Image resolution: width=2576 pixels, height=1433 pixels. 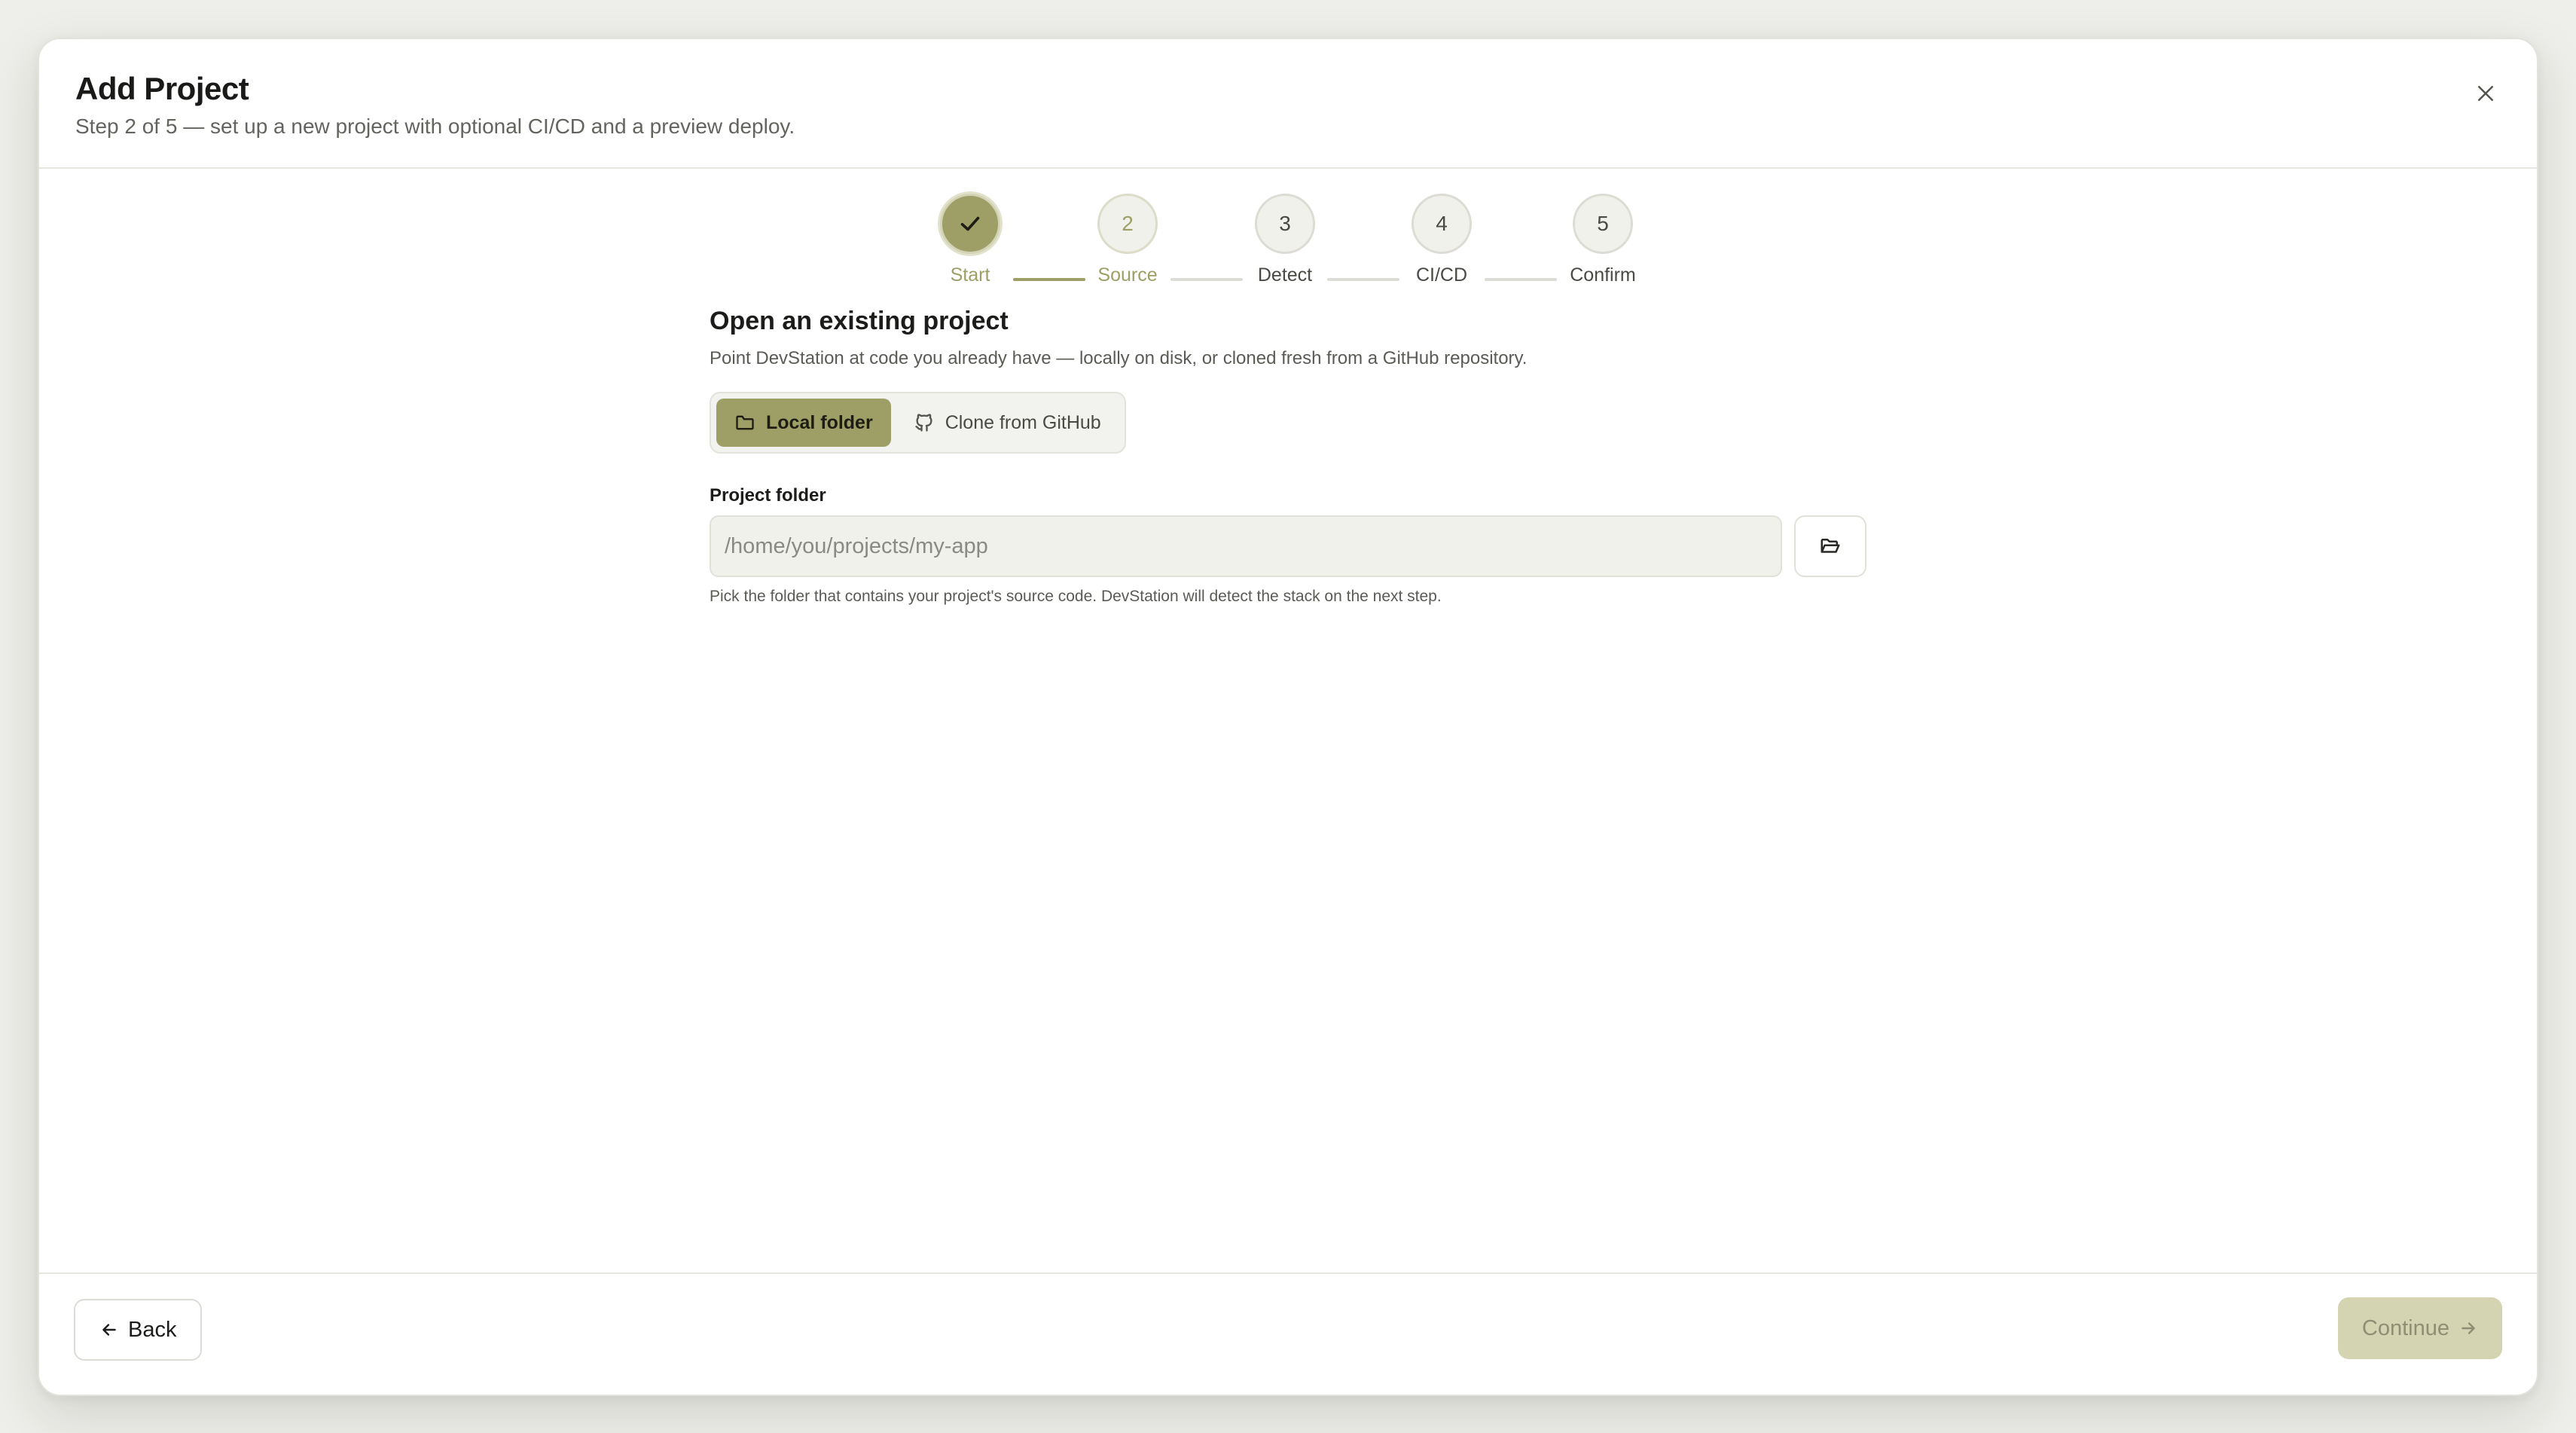 What do you see at coordinates (924, 423) in the screenshot?
I see `github-icon` at bounding box center [924, 423].